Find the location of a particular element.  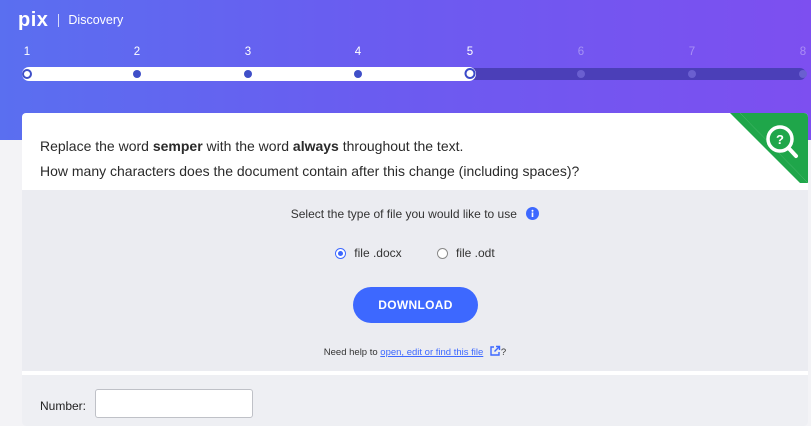

magnifier-question-icon: ? is located at coordinates (769, 148).